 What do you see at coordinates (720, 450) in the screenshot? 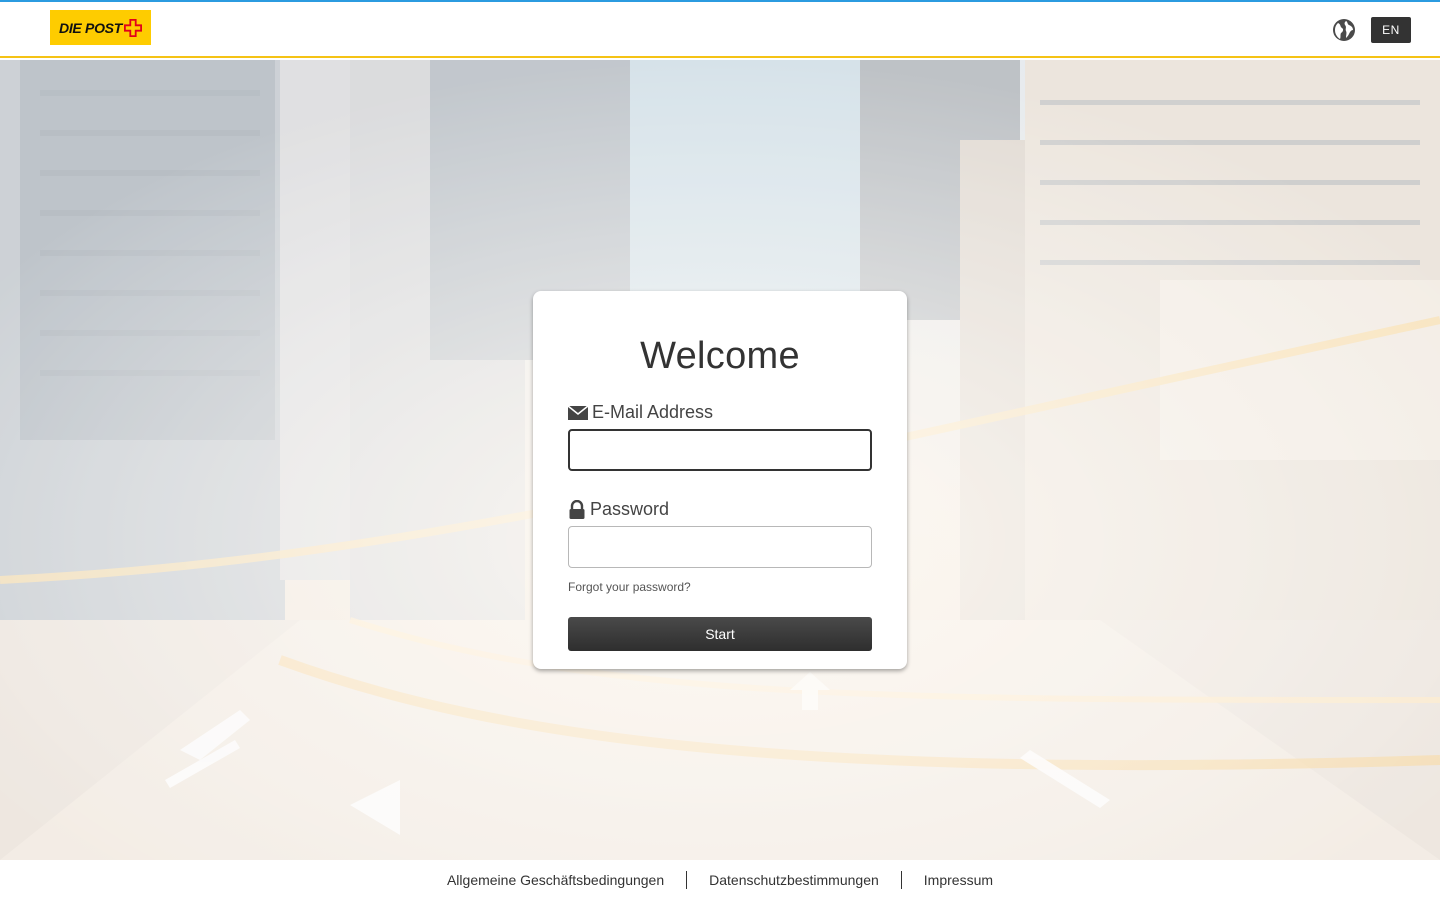
I see `email-input` at bounding box center [720, 450].